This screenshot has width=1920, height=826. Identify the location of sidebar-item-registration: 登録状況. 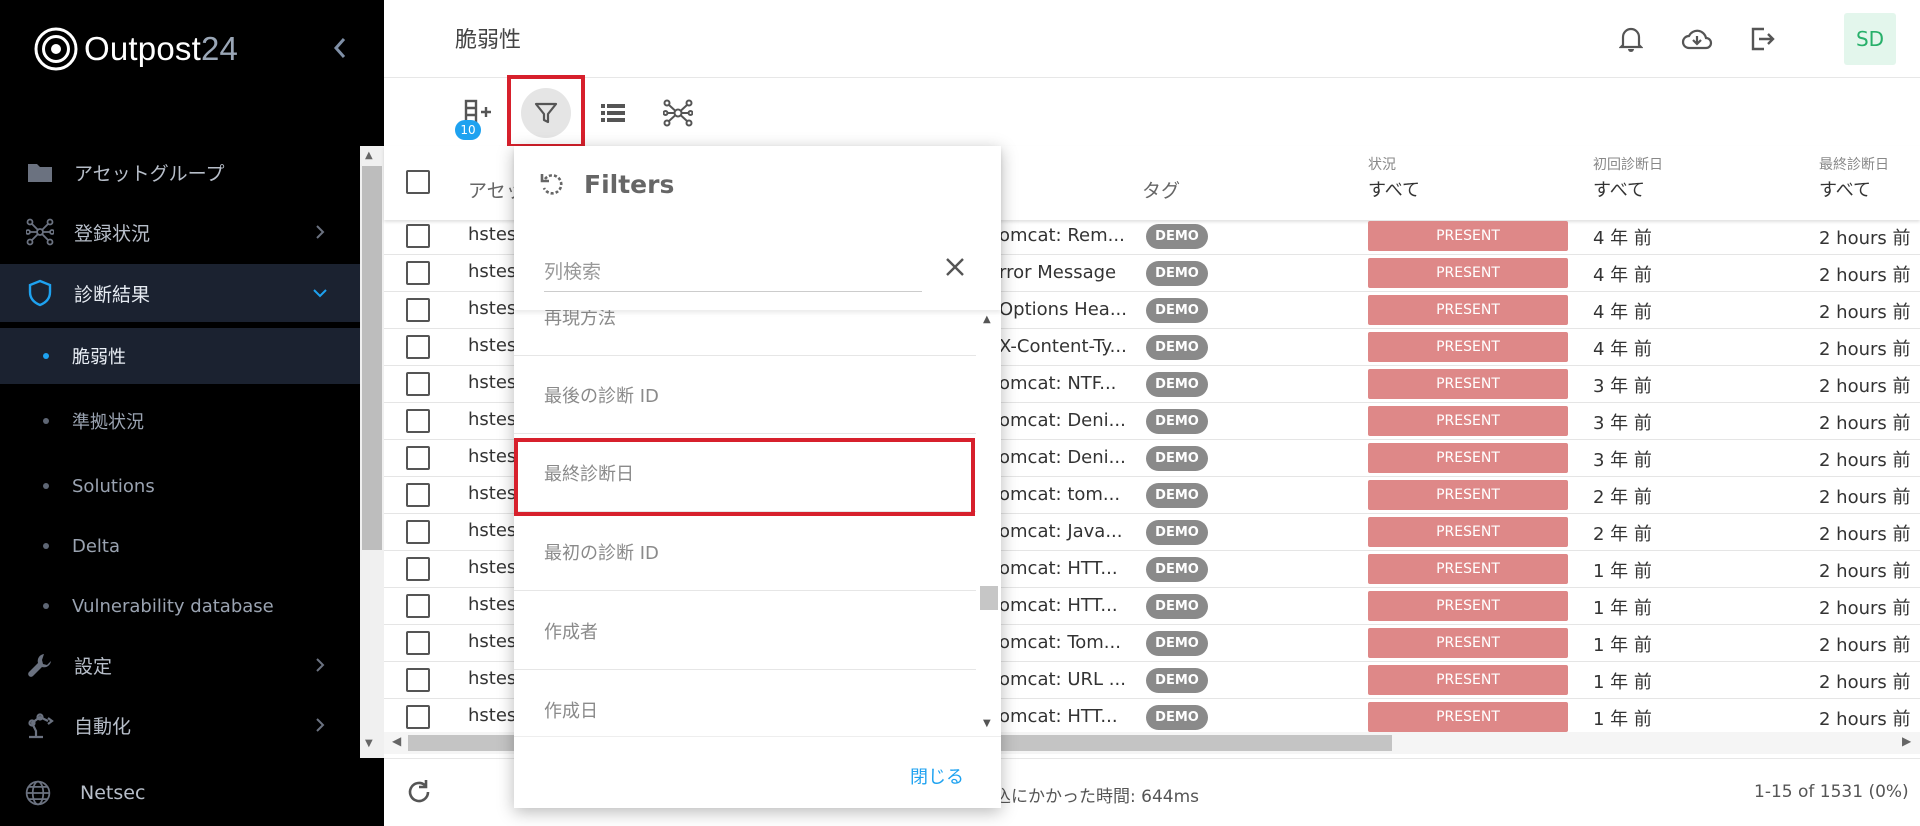
(192, 232).